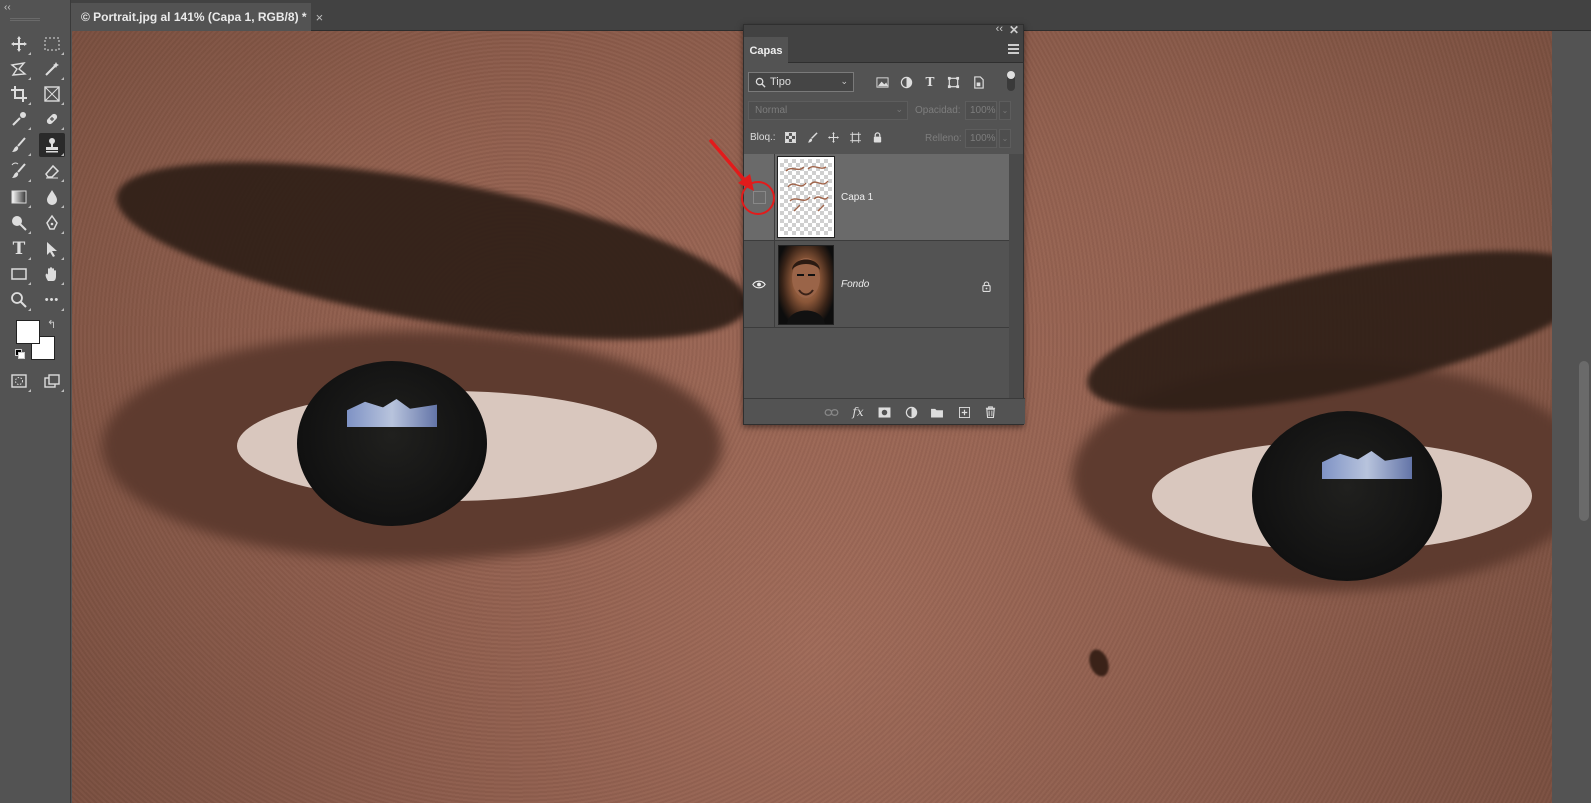 The width and height of the screenshot is (1591, 803). What do you see at coordinates (20, 354) in the screenshot?
I see `default-colors-icon` at bounding box center [20, 354].